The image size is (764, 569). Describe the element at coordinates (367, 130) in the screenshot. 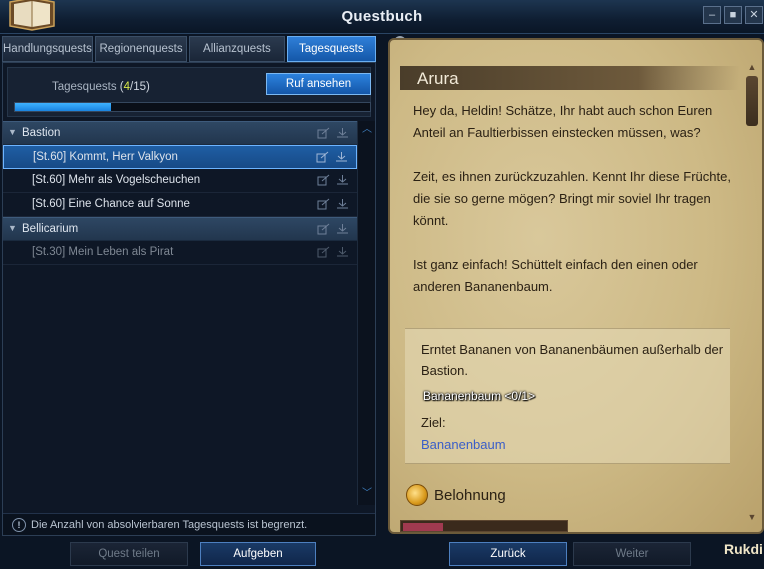

I see `scroll-up-icon: ︿` at that location.